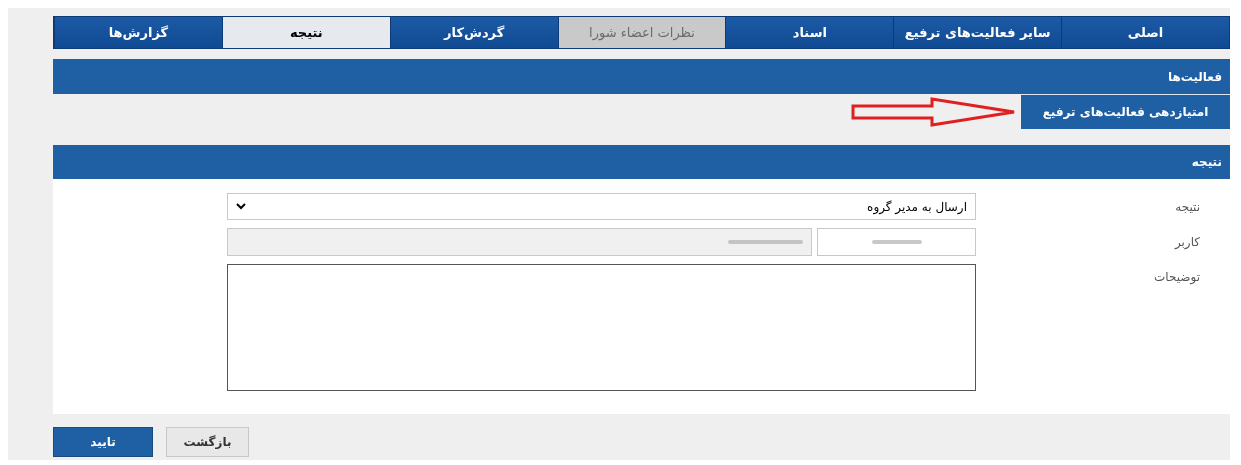 The image size is (1241, 465). Describe the element at coordinates (103, 442) in the screenshot. I see `confirm-button: تایید` at that location.